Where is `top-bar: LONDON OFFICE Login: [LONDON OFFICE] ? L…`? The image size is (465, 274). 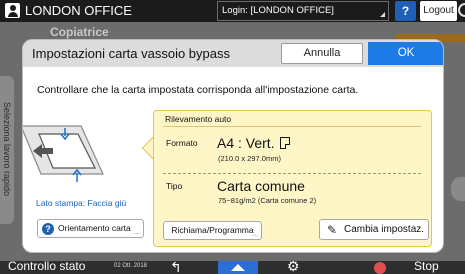
top-bar: LONDON OFFICE Login: [LONDON OFFICE] ? L… is located at coordinates (232, 11).